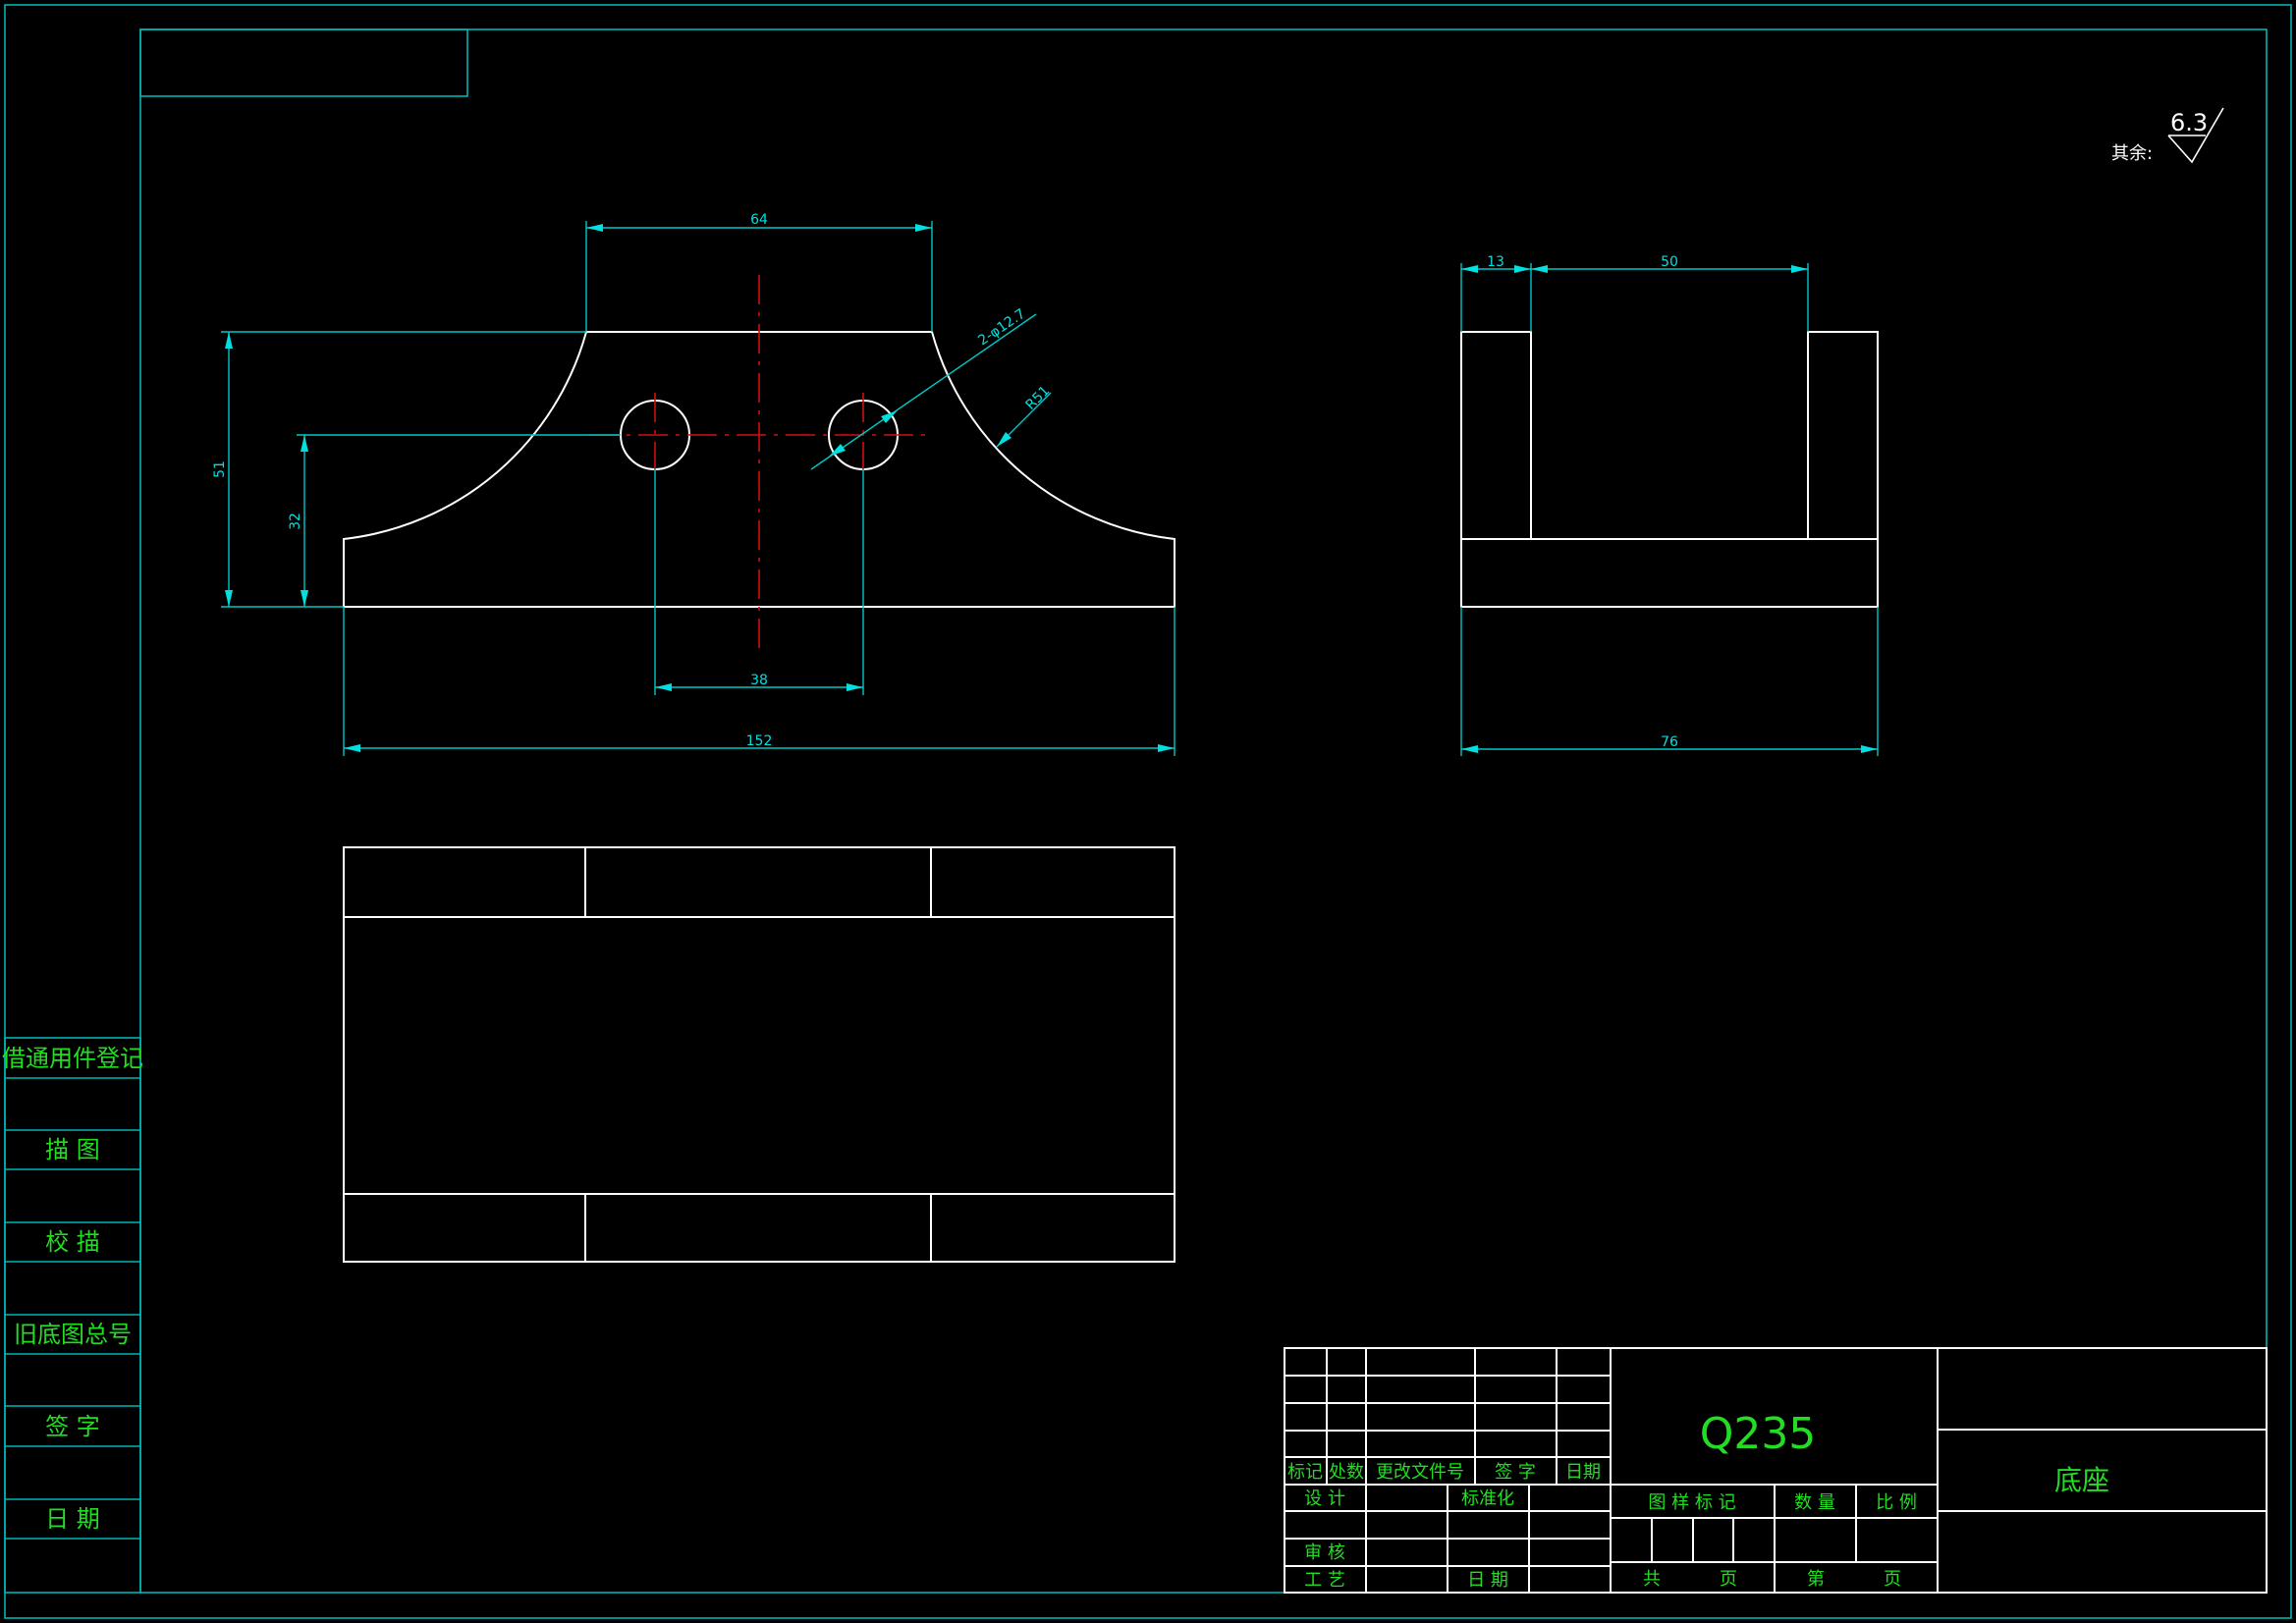  Describe the element at coordinates (1896, 1502) in the screenshot. I see `tb-scale-label: 比 例` at that location.